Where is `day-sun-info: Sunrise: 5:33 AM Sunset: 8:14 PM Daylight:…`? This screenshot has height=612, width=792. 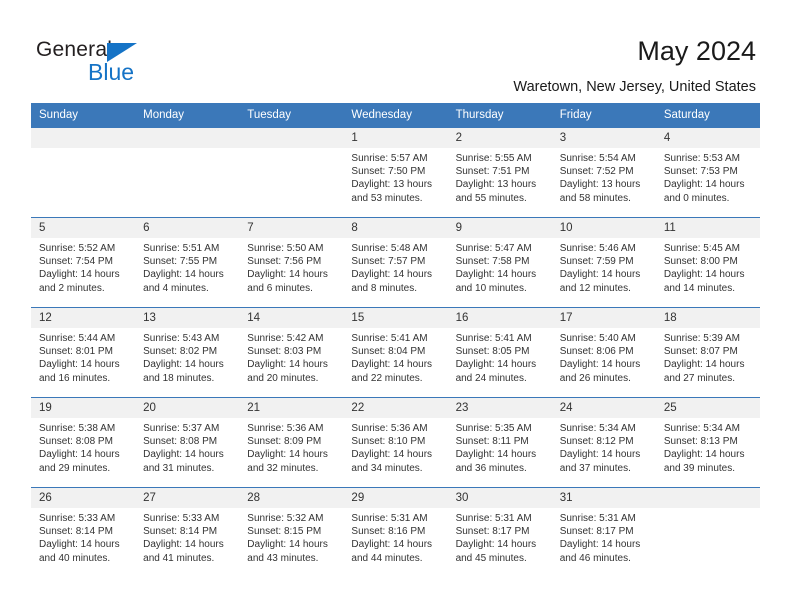 day-sun-info: Sunrise: 5:33 AM Sunset: 8:14 PM Daylight:… is located at coordinates (187, 536).